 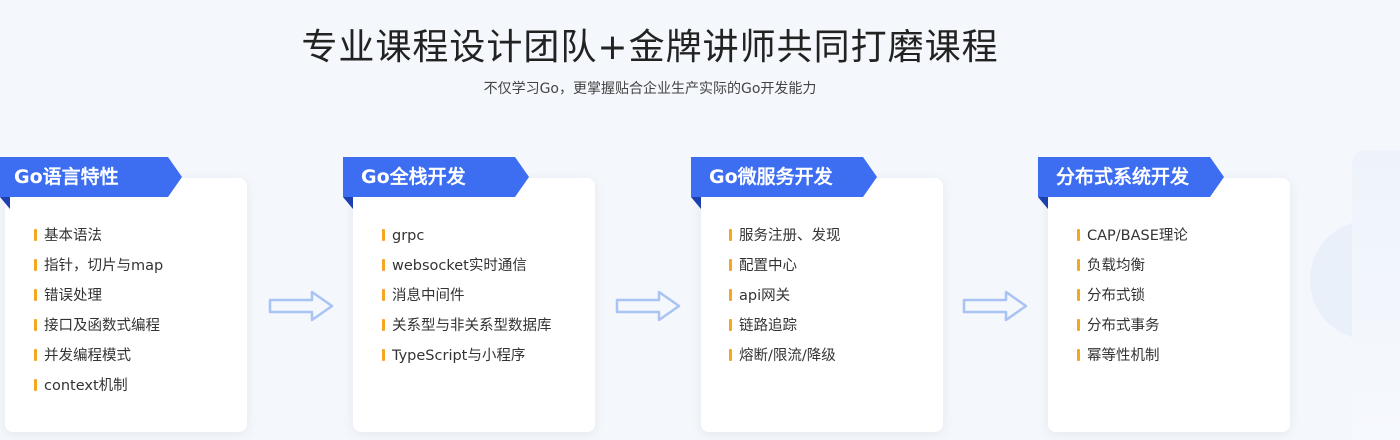 I want to click on list-item: 链路追踪, so click(x=785, y=331).